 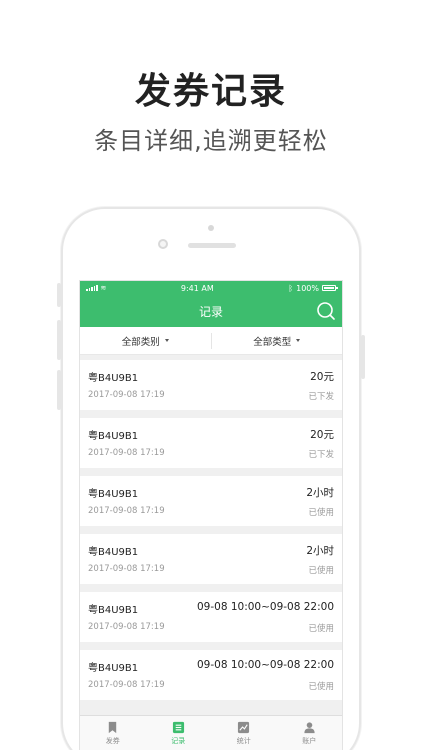 What do you see at coordinates (243, 741) in the screenshot?
I see `tab-label: 统计` at bounding box center [243, 741].